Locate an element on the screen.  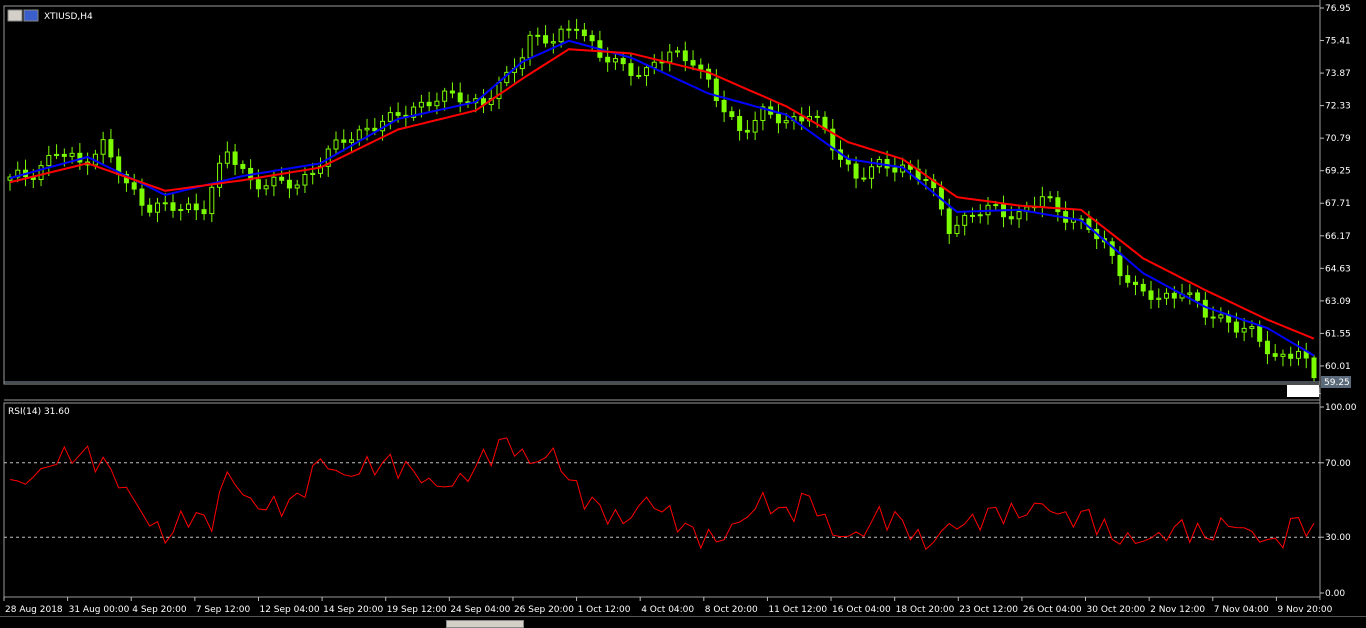
price-tick-label: 67.71 is located at coordinates (1338, 204).